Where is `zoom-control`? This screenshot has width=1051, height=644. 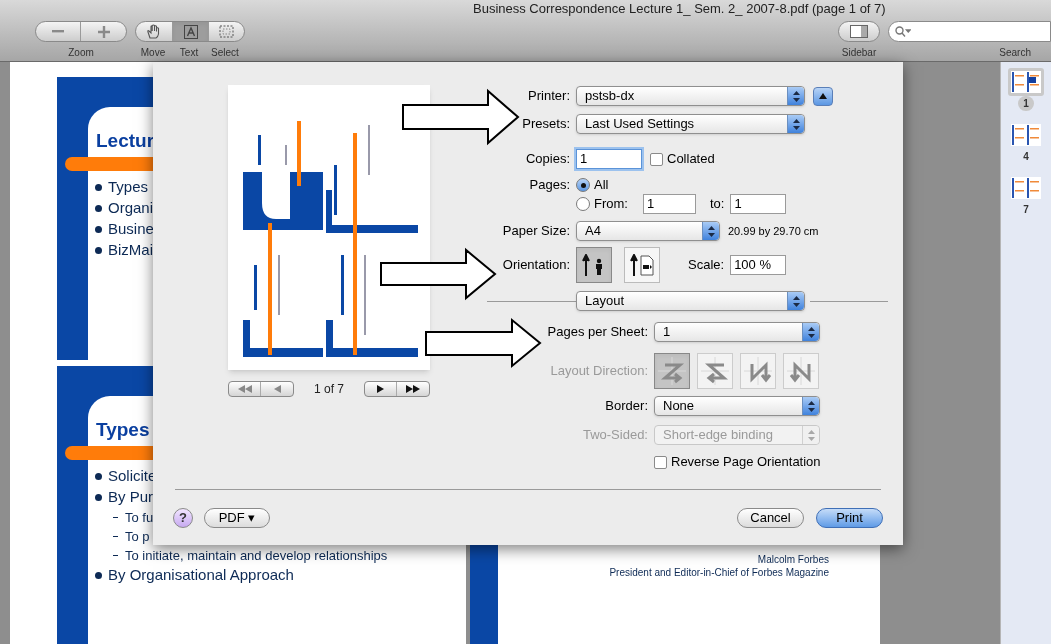 zoom-control is located at coordinates (81, 31).